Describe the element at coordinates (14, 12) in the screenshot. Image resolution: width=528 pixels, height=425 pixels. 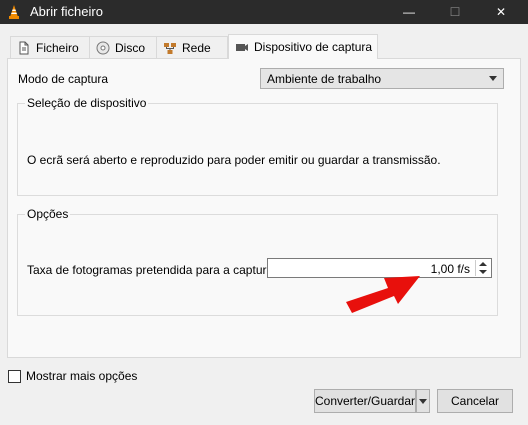
I see `vlc-cone-icon` at that location.